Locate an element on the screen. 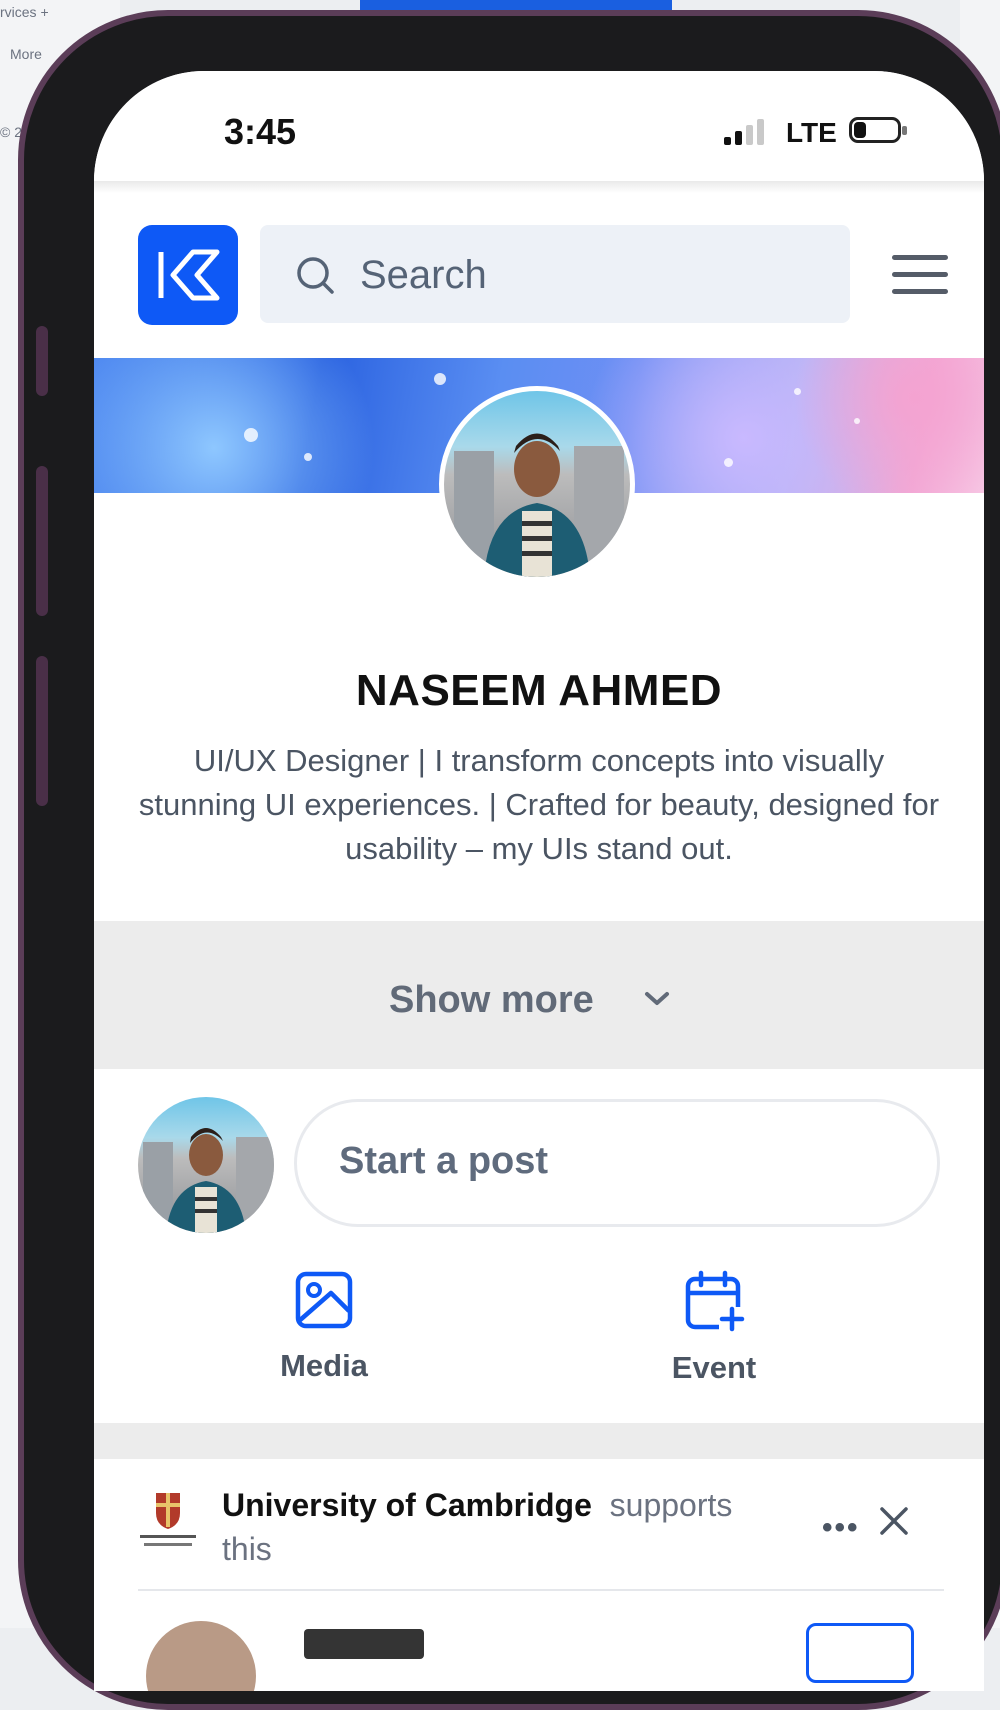 The height and width of the screenshot is (1710, 1000). show-more-button: Show more is located at coordinates (539, 995).